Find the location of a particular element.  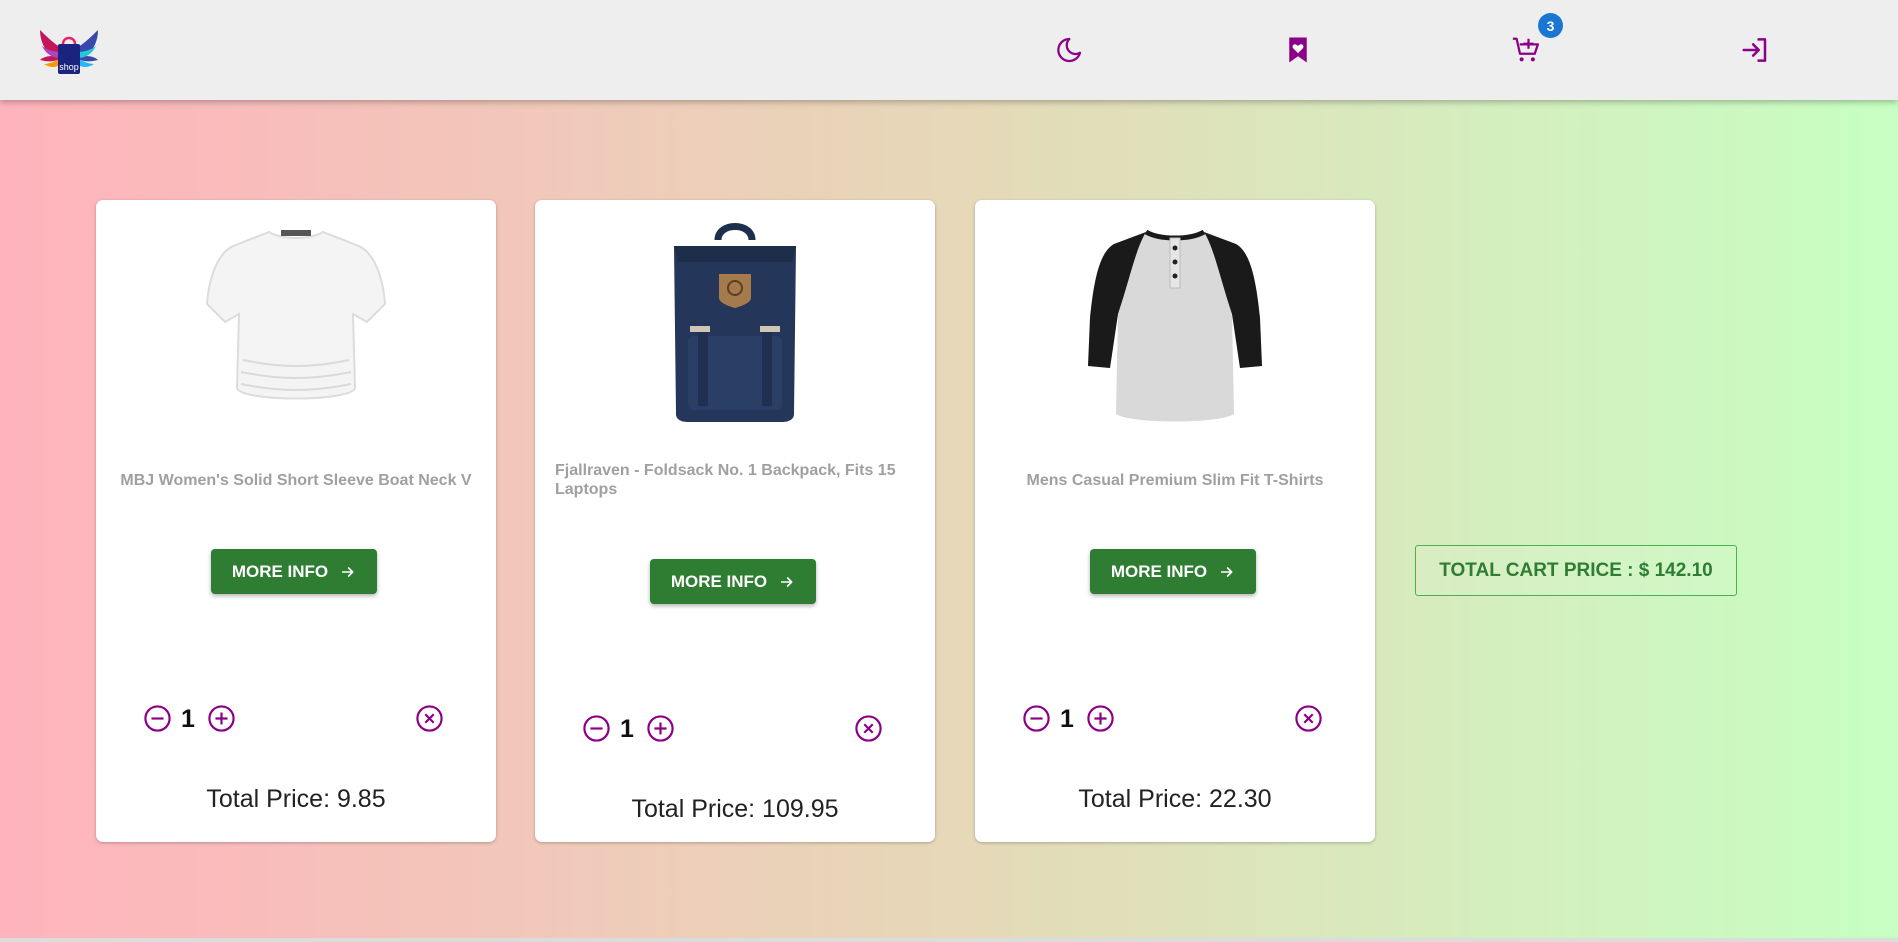

product-title: Mens Casual Premium Slim Fit T-Shirts is located at coordinates (1175, 480).